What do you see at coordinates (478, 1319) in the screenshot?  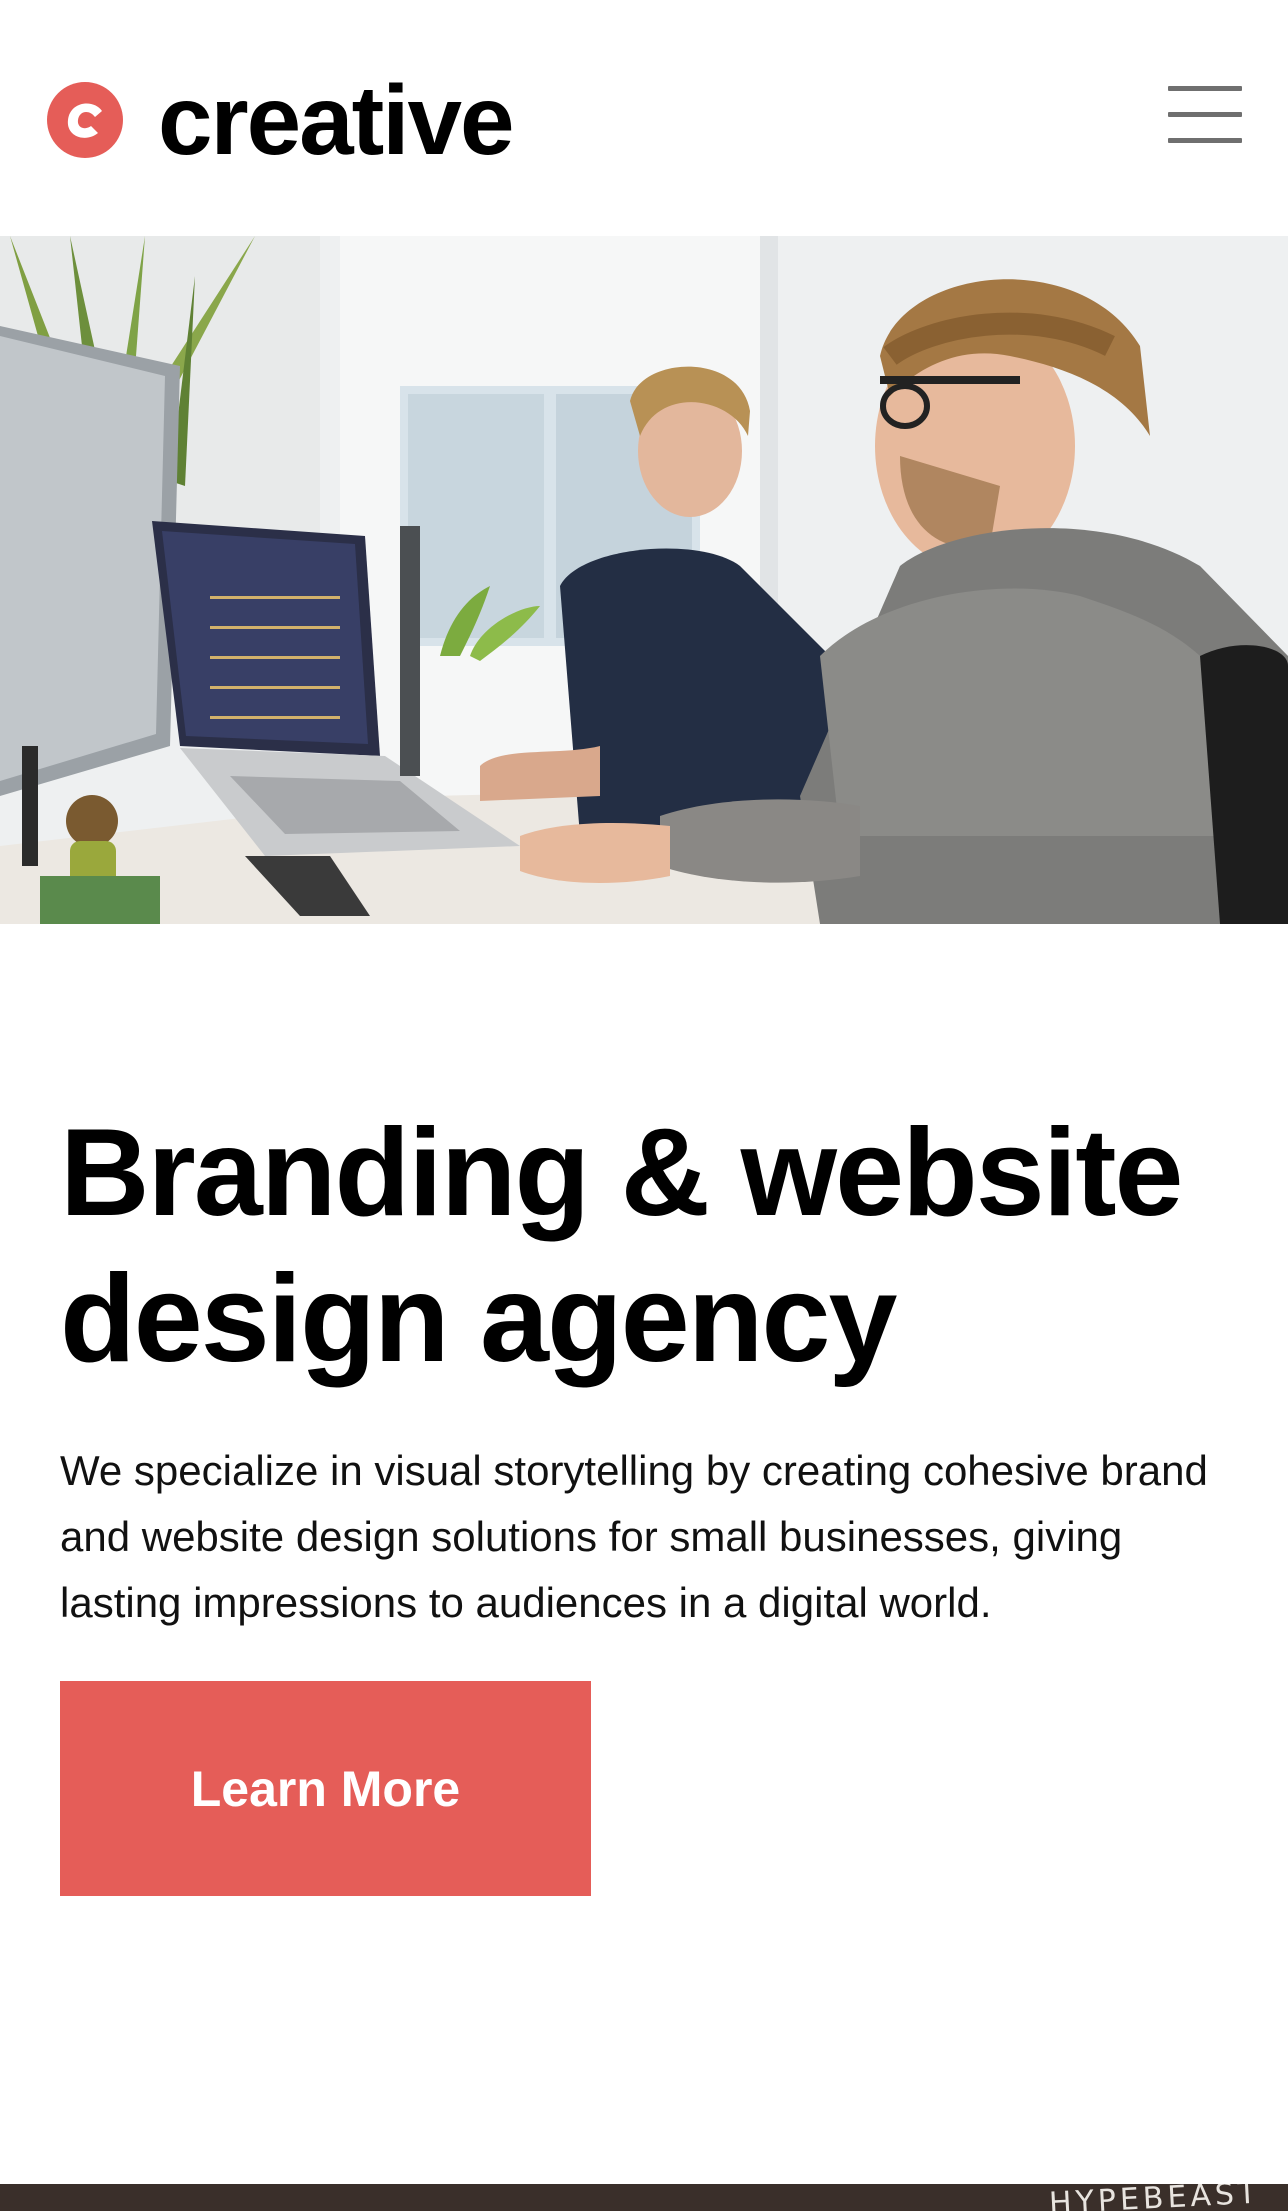 I see `hero-title-line: design agency` at bounding box center [478, 1319].